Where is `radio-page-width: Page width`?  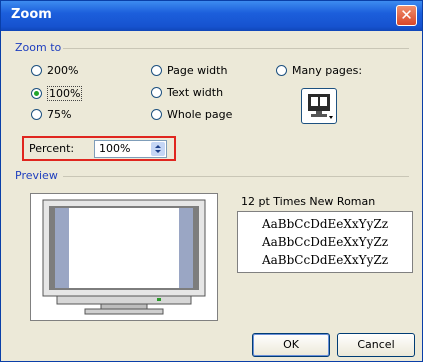
radio-page-width: Page width is located at coordinates (189, 70).